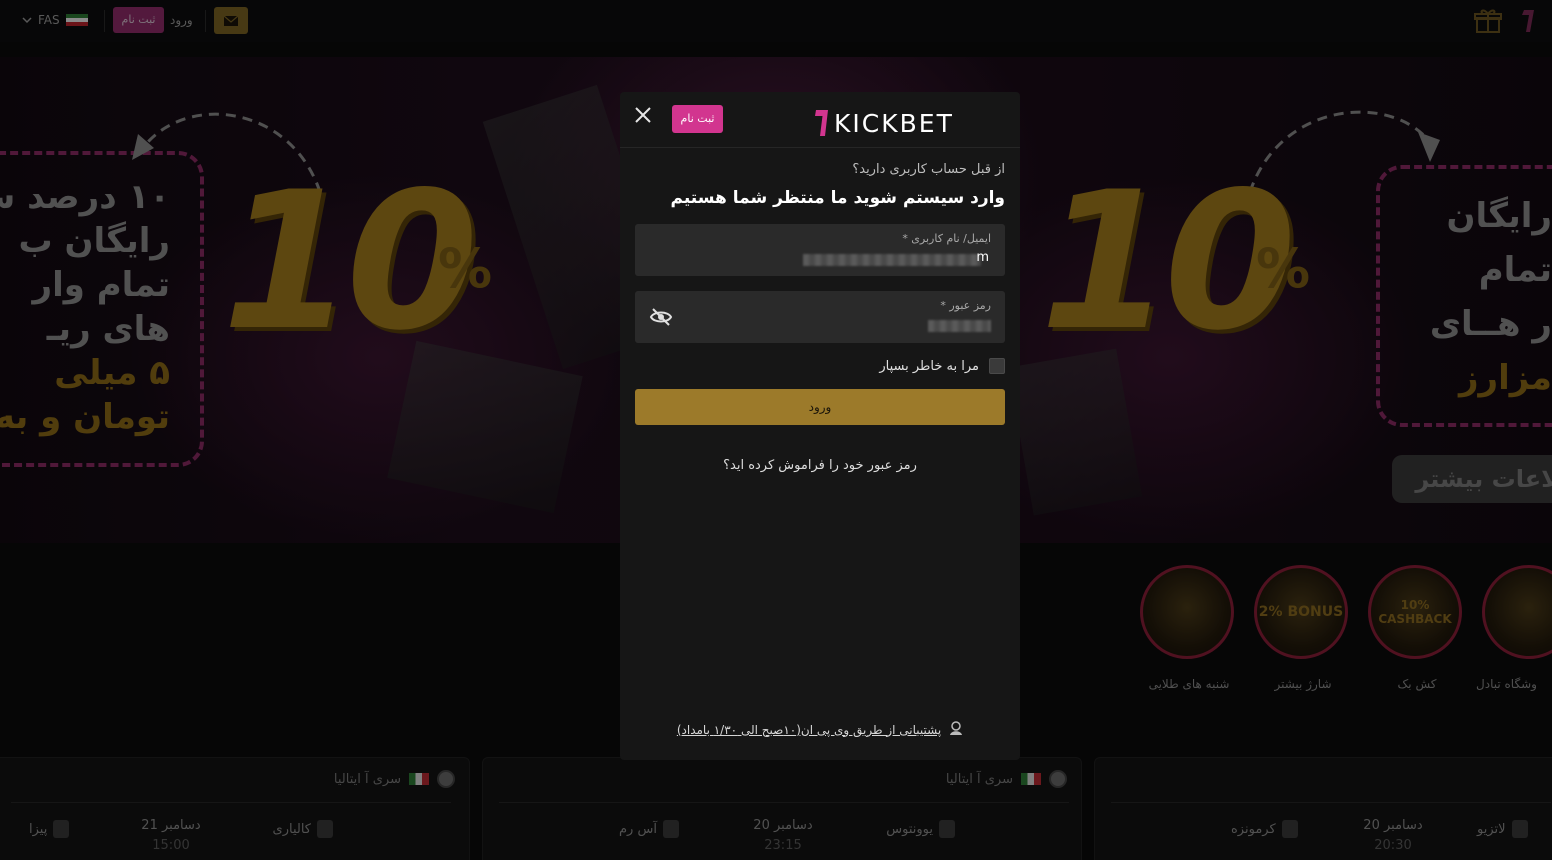  I want to click on remember-label: مرا به خاطر بسپار, so click(929, 366).